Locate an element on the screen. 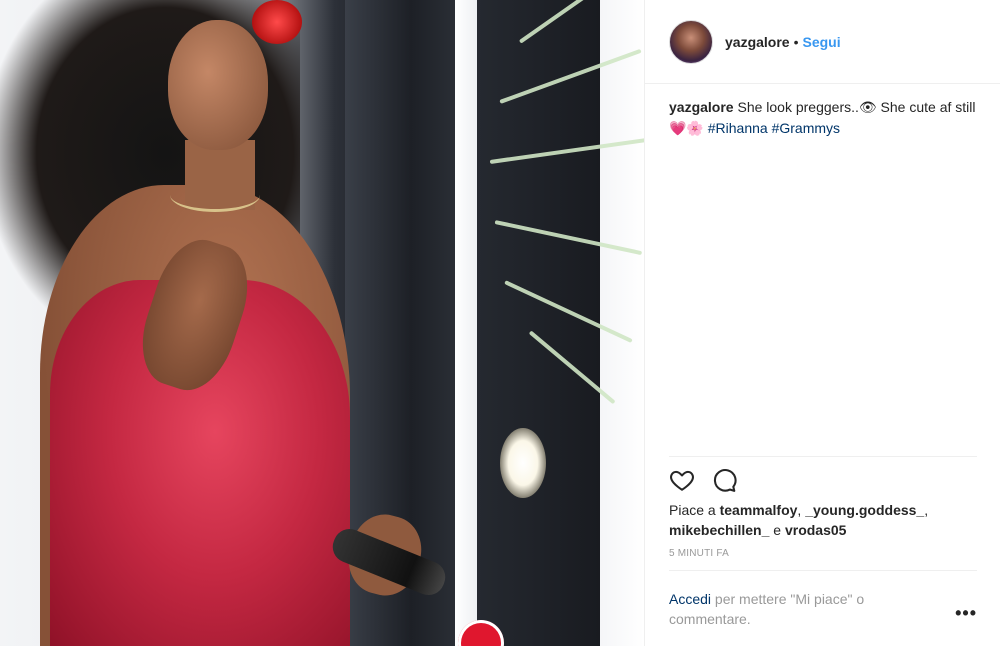  author-username: yazgalore is located at coordinates (757, 42).